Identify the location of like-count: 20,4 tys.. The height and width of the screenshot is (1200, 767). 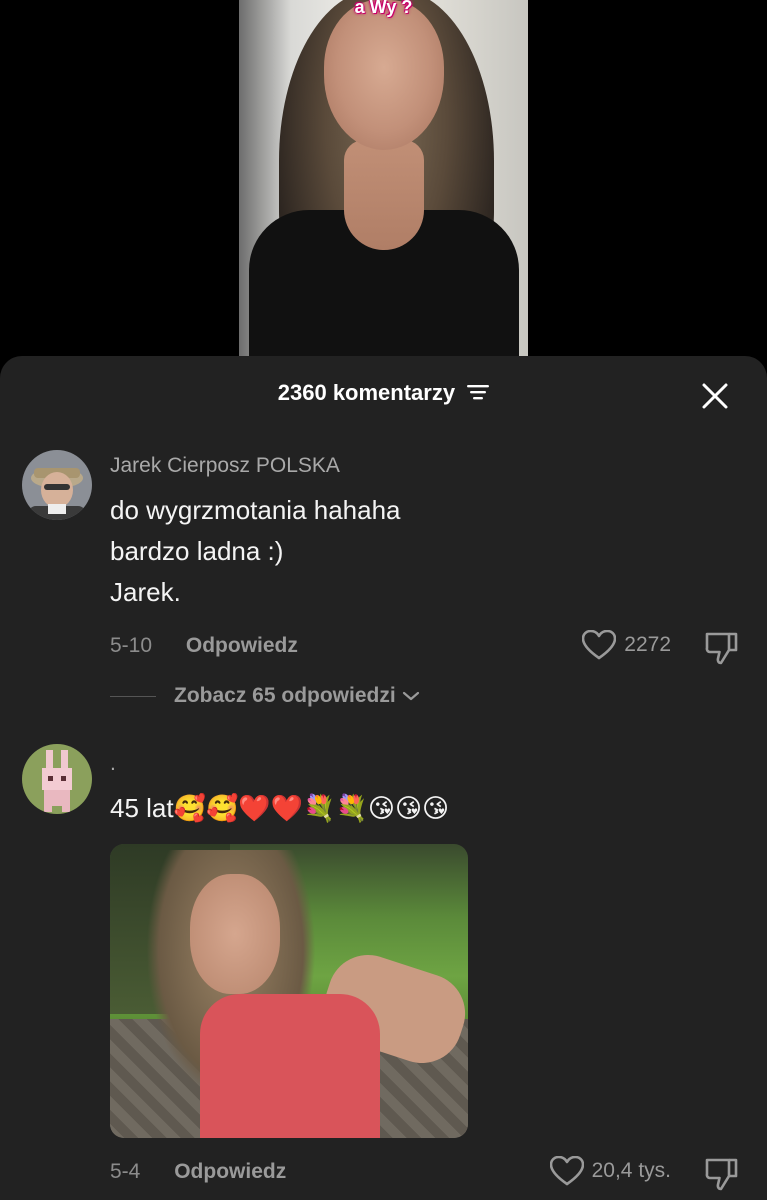
(631, 1170).